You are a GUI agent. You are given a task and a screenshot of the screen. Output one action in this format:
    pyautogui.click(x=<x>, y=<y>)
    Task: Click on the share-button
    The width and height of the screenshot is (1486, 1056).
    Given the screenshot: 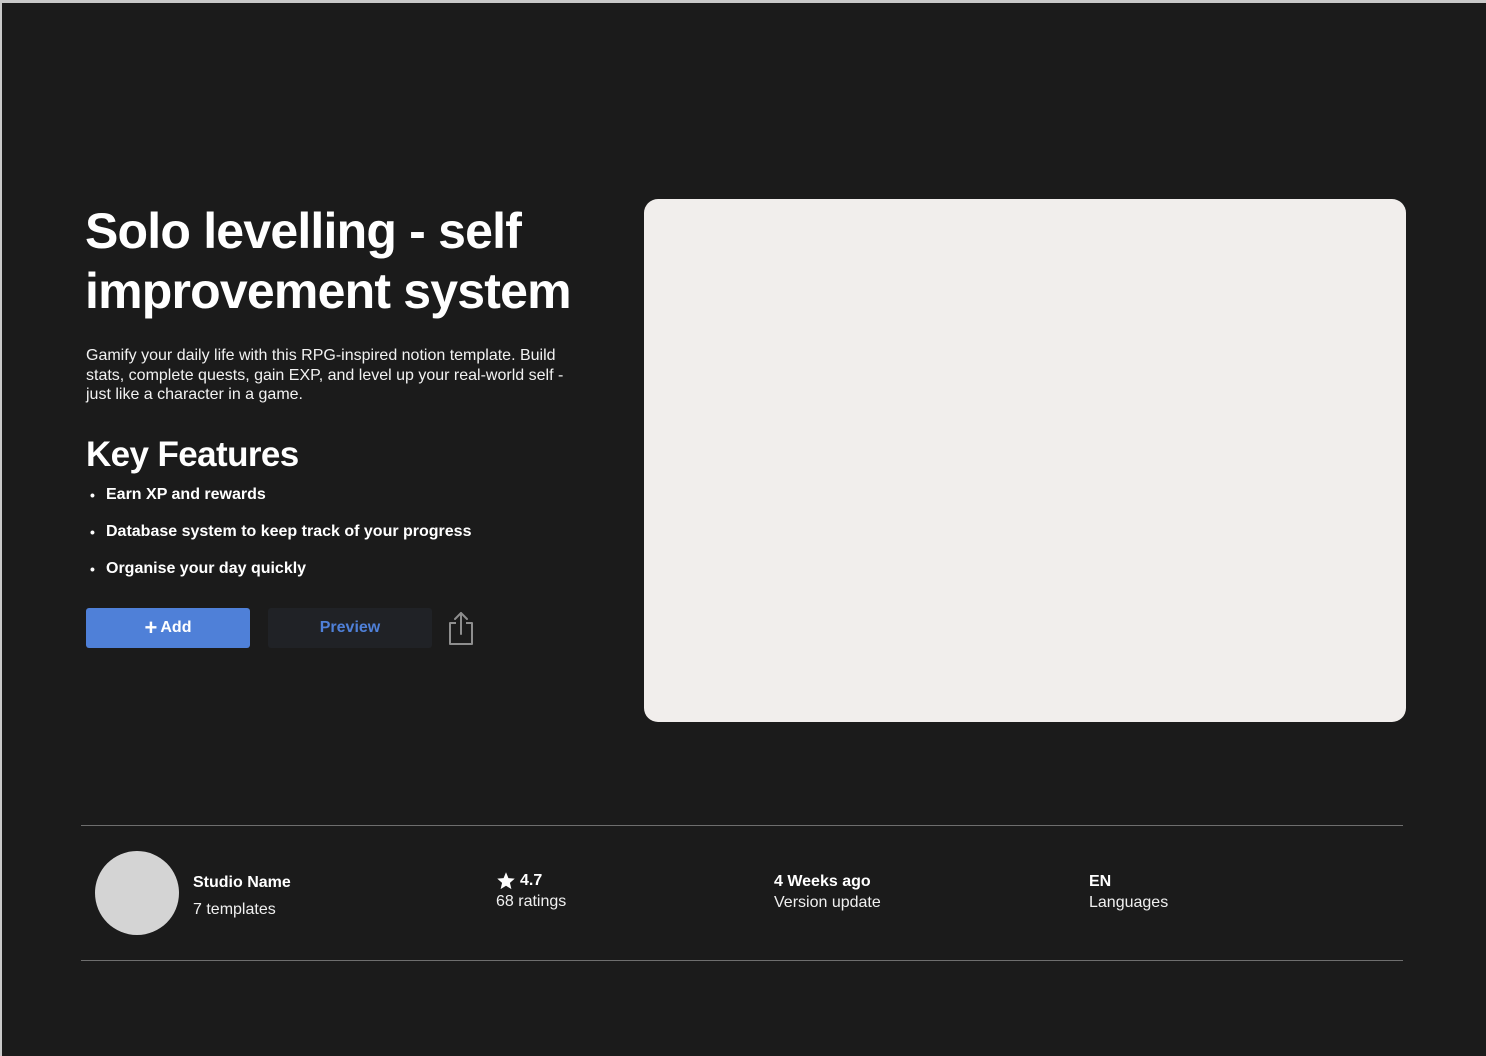 What is the action you would take?
    pyautogui.click(x=461, y=628)
    